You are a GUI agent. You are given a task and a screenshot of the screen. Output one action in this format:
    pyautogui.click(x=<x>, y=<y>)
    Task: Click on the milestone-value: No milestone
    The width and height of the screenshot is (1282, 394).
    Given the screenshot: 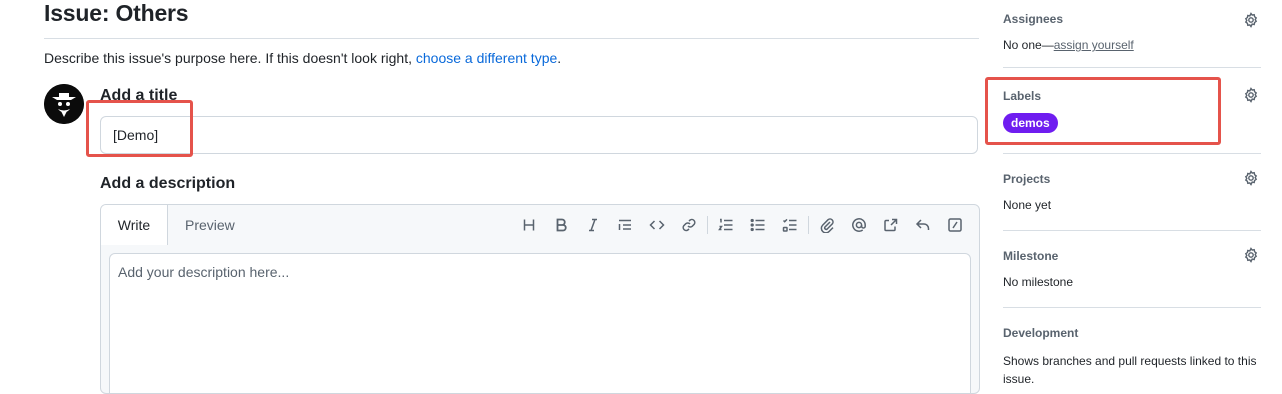 What is the action you would take?
    pyautogui.click(x=1038, y=282)
    